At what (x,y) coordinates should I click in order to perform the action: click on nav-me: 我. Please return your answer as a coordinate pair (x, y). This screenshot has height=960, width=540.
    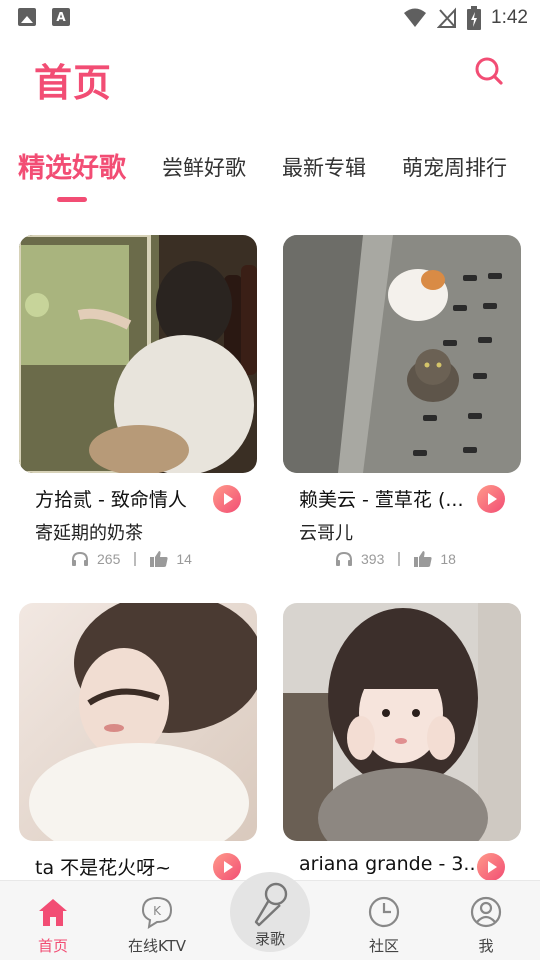
    Looking at the image, I should click on (486, 920).